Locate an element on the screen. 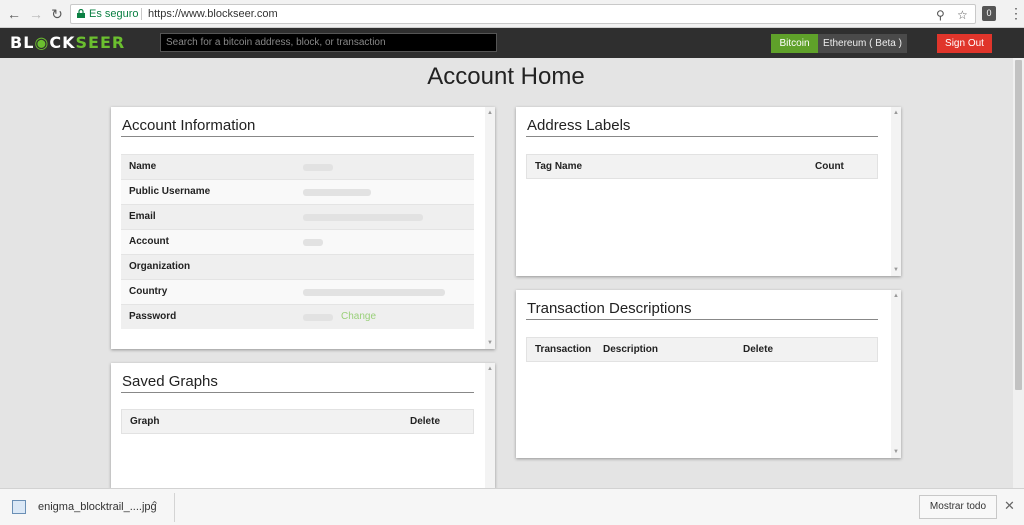  row-label: Email is located at coordinates (142, 216).